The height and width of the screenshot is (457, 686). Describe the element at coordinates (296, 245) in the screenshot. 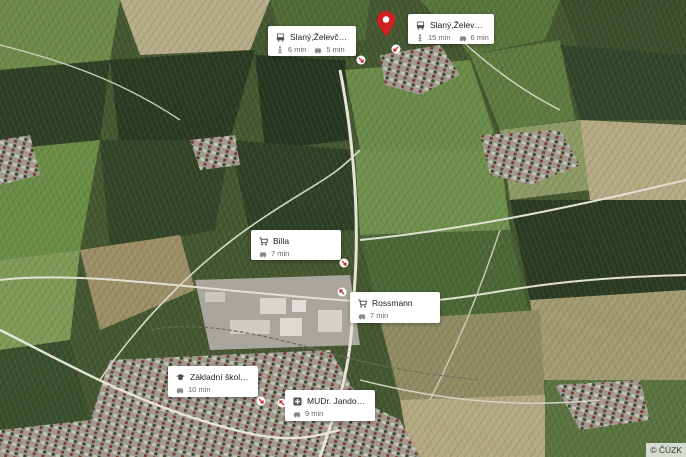

I see `poi-callout-billa: Billa 7 min` at that location.